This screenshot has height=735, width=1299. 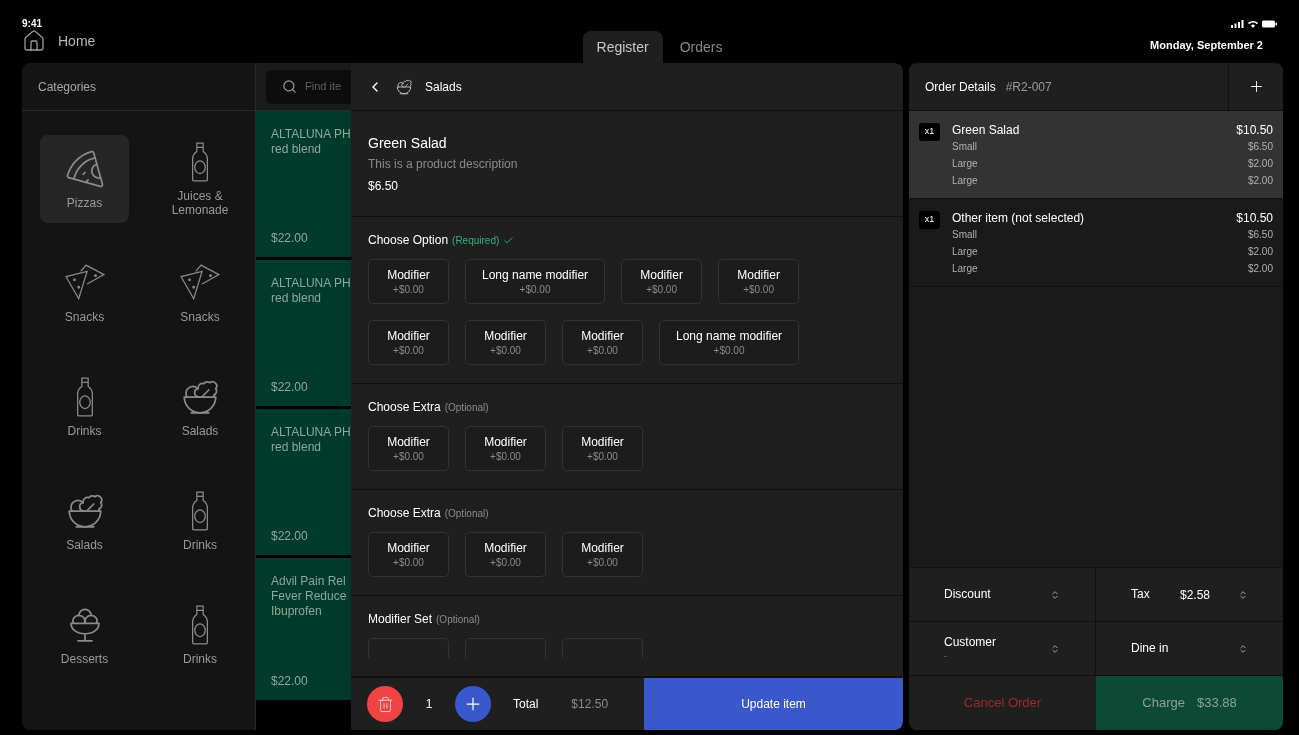 What do you see at coordinates (590, 704) in the screenshot?
I see `total-value: $12.50` at bounding box center [590, 704].